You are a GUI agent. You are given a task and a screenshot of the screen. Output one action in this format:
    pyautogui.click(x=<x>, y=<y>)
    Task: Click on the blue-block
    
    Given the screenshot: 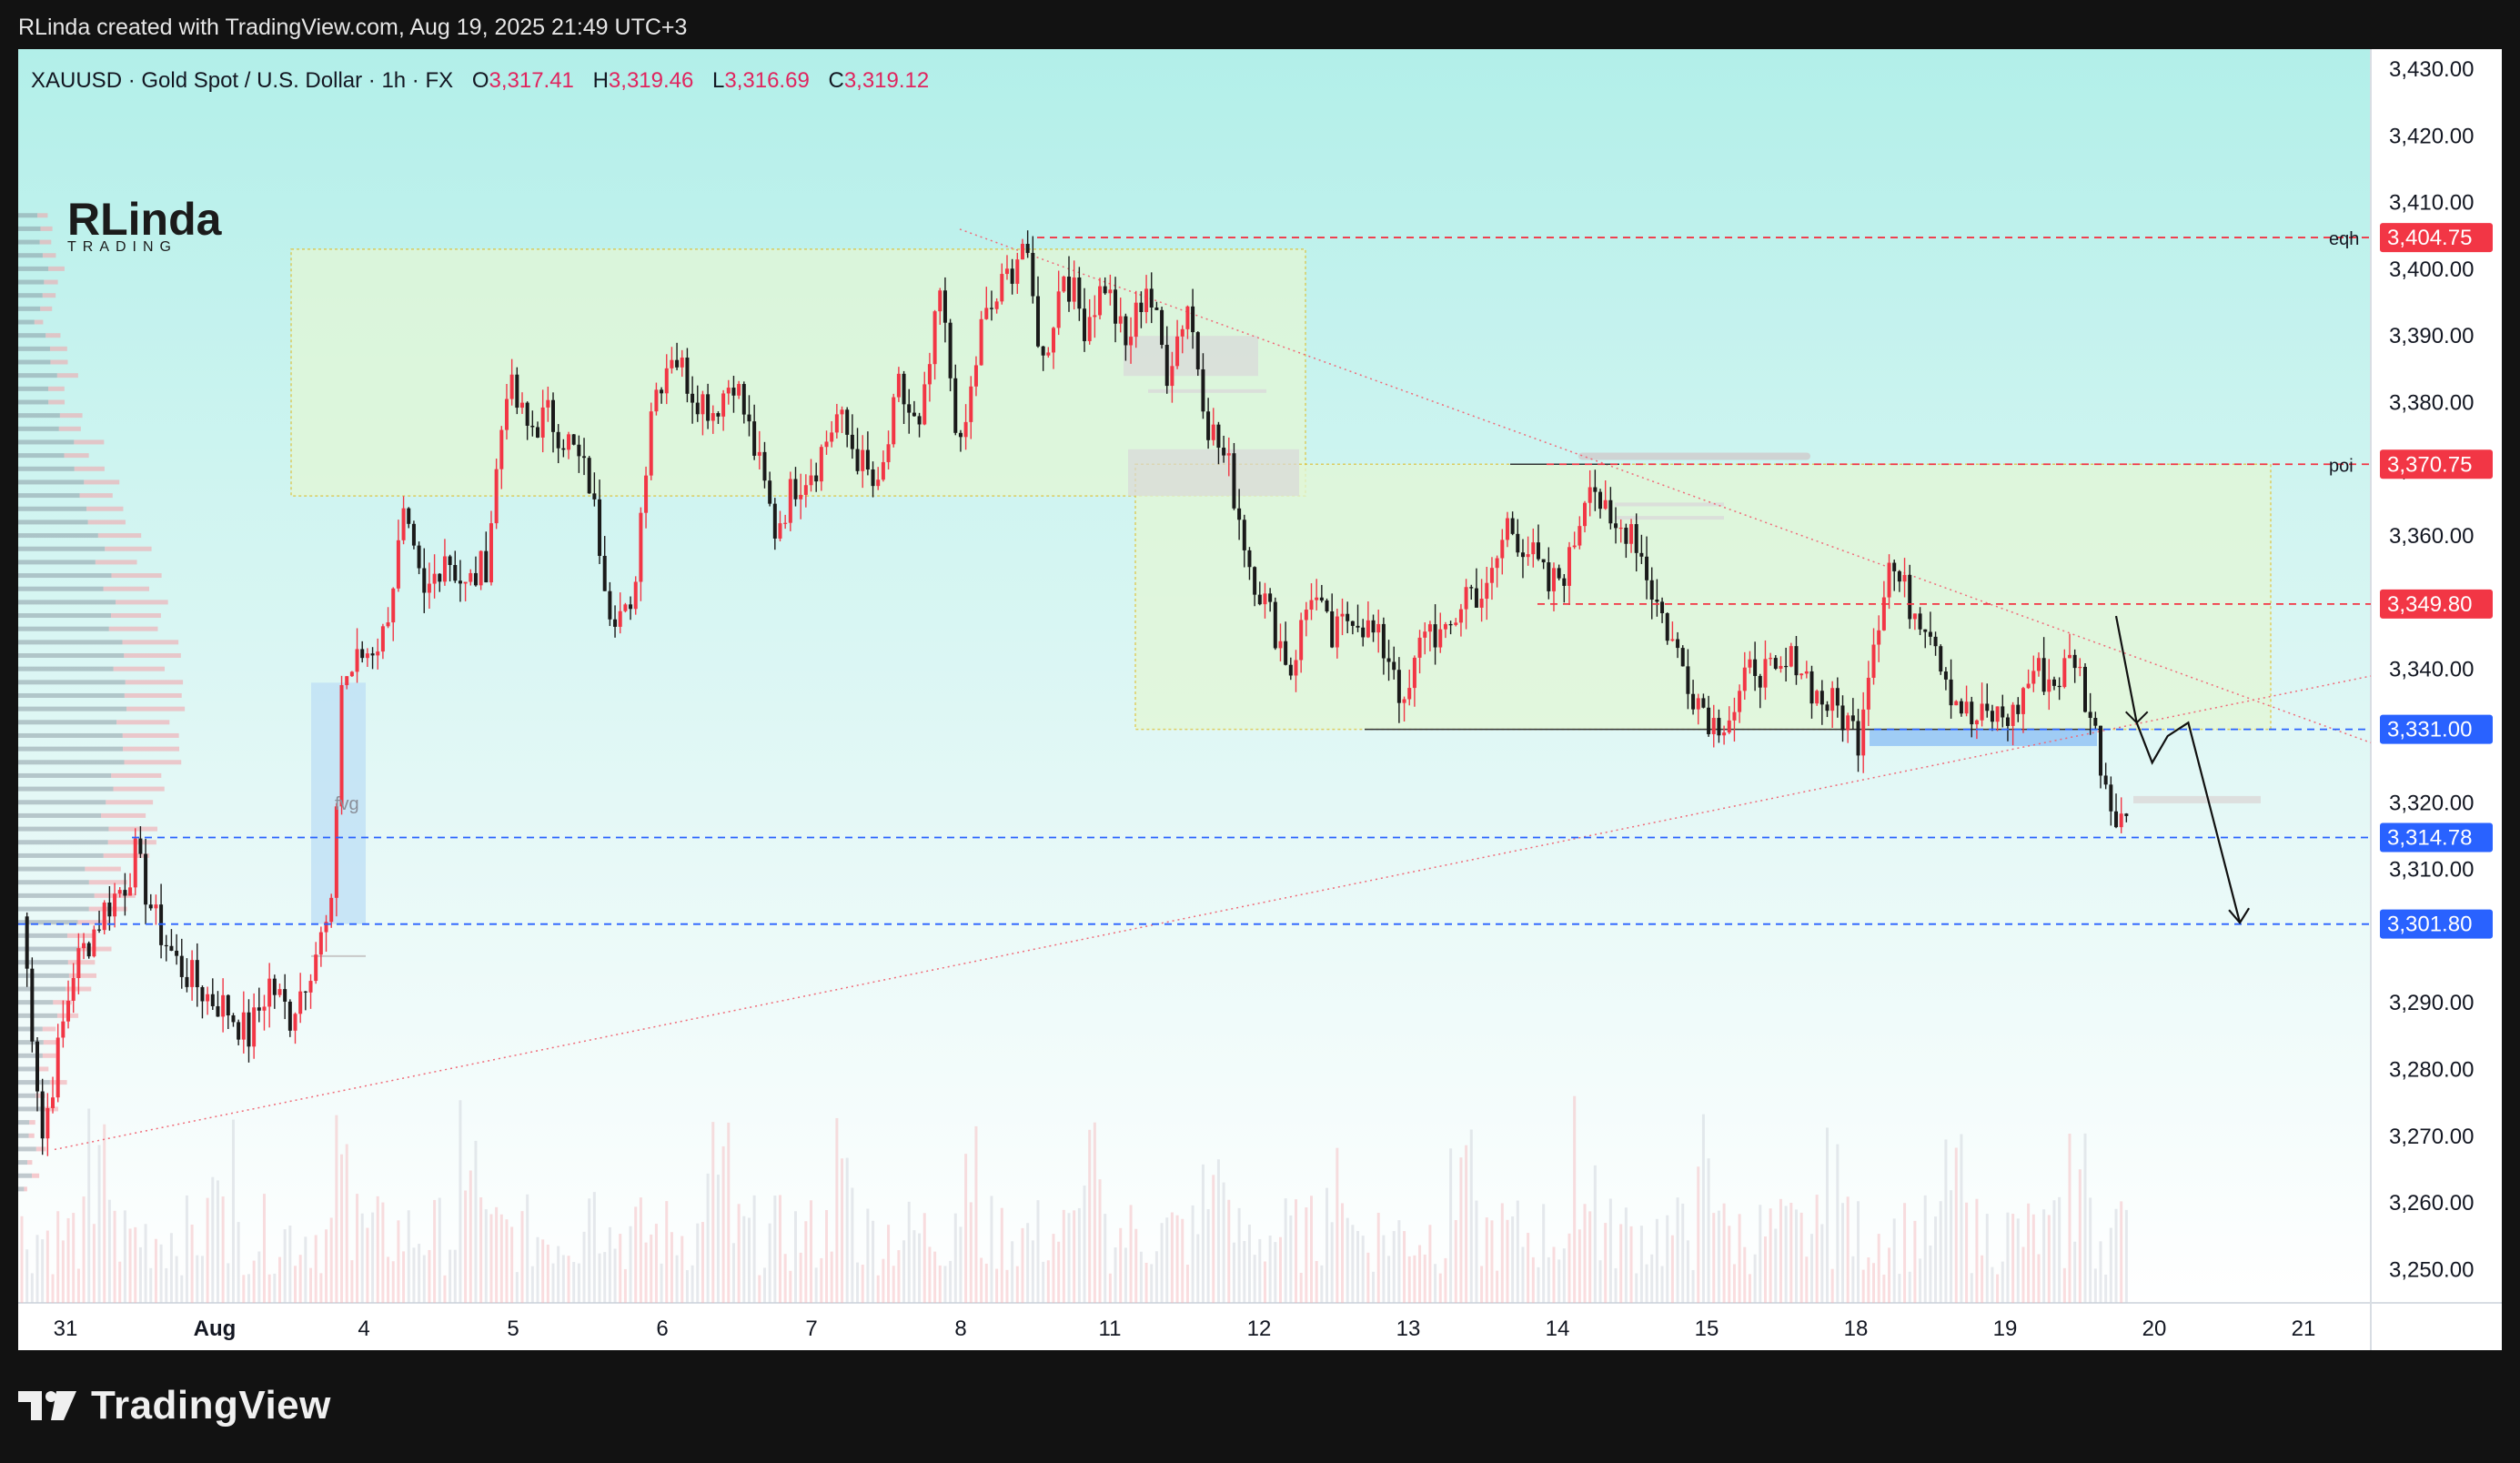 What is the action you would take?
    pyautogui.click(x=1984, y=737)
    